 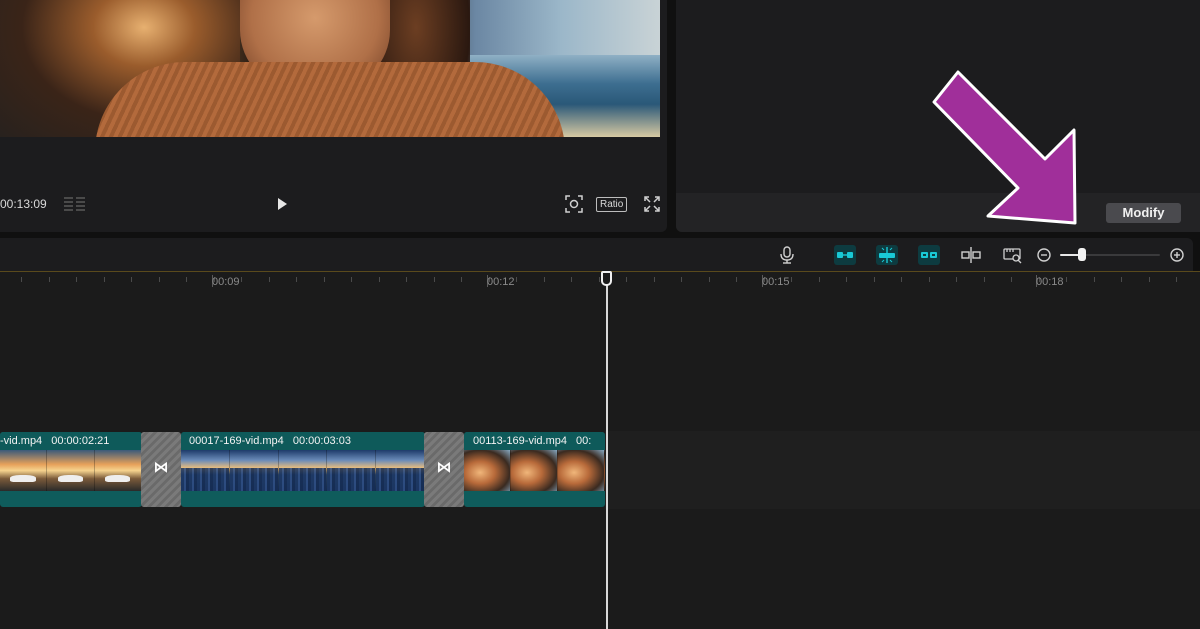 What do you see at coordinates (607, 455) in the screenshot?
I see `playhead-line` at bounding box center [607, 455].